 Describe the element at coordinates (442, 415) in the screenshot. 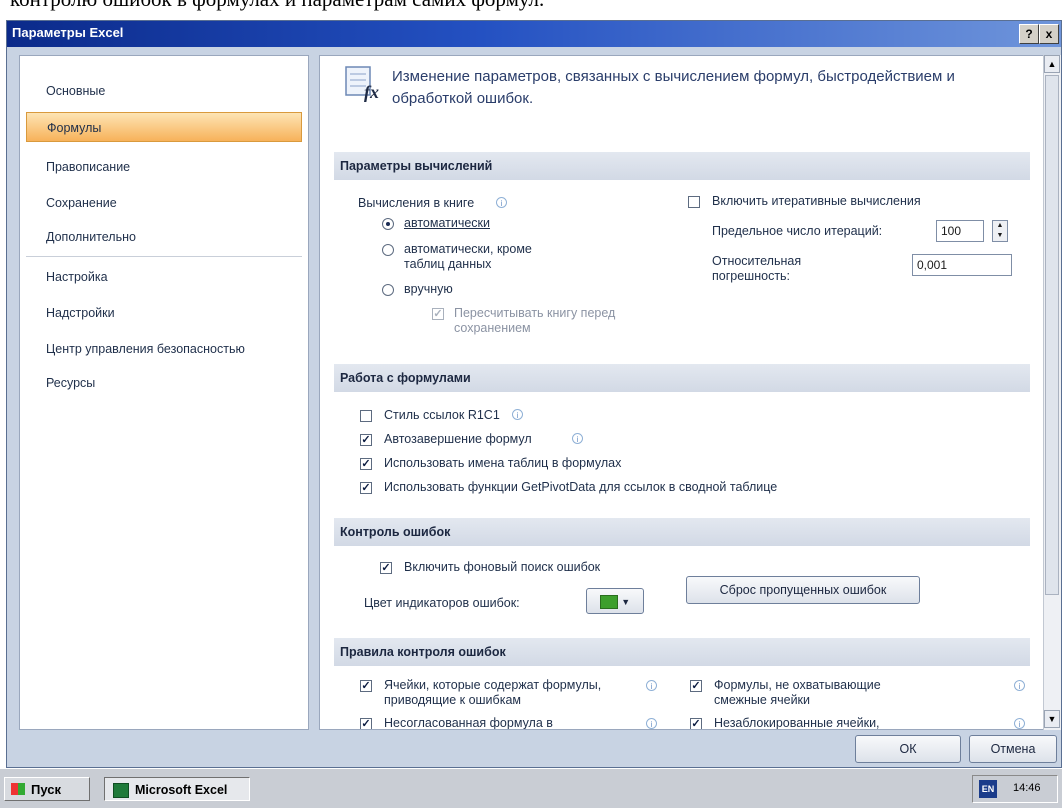

I see `r1c1-label: Стиль ссылок R1C1` at that location.